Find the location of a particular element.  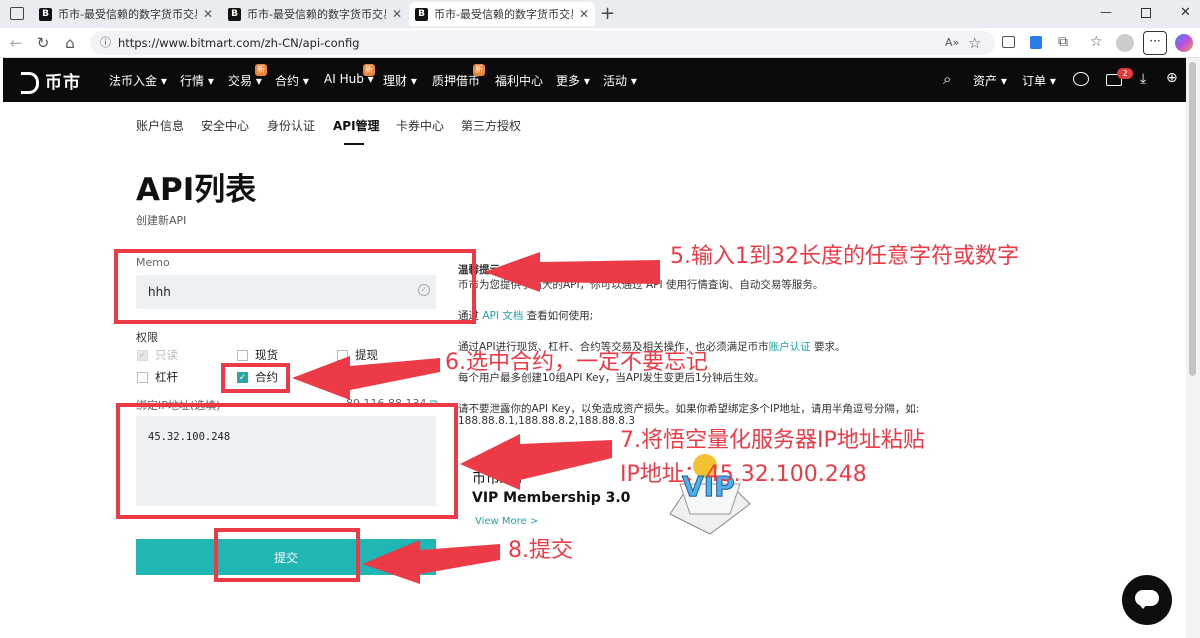

annotation-step5: 5.输入1到32长度的任意字符或数字 is located at coordinates (844, 256).